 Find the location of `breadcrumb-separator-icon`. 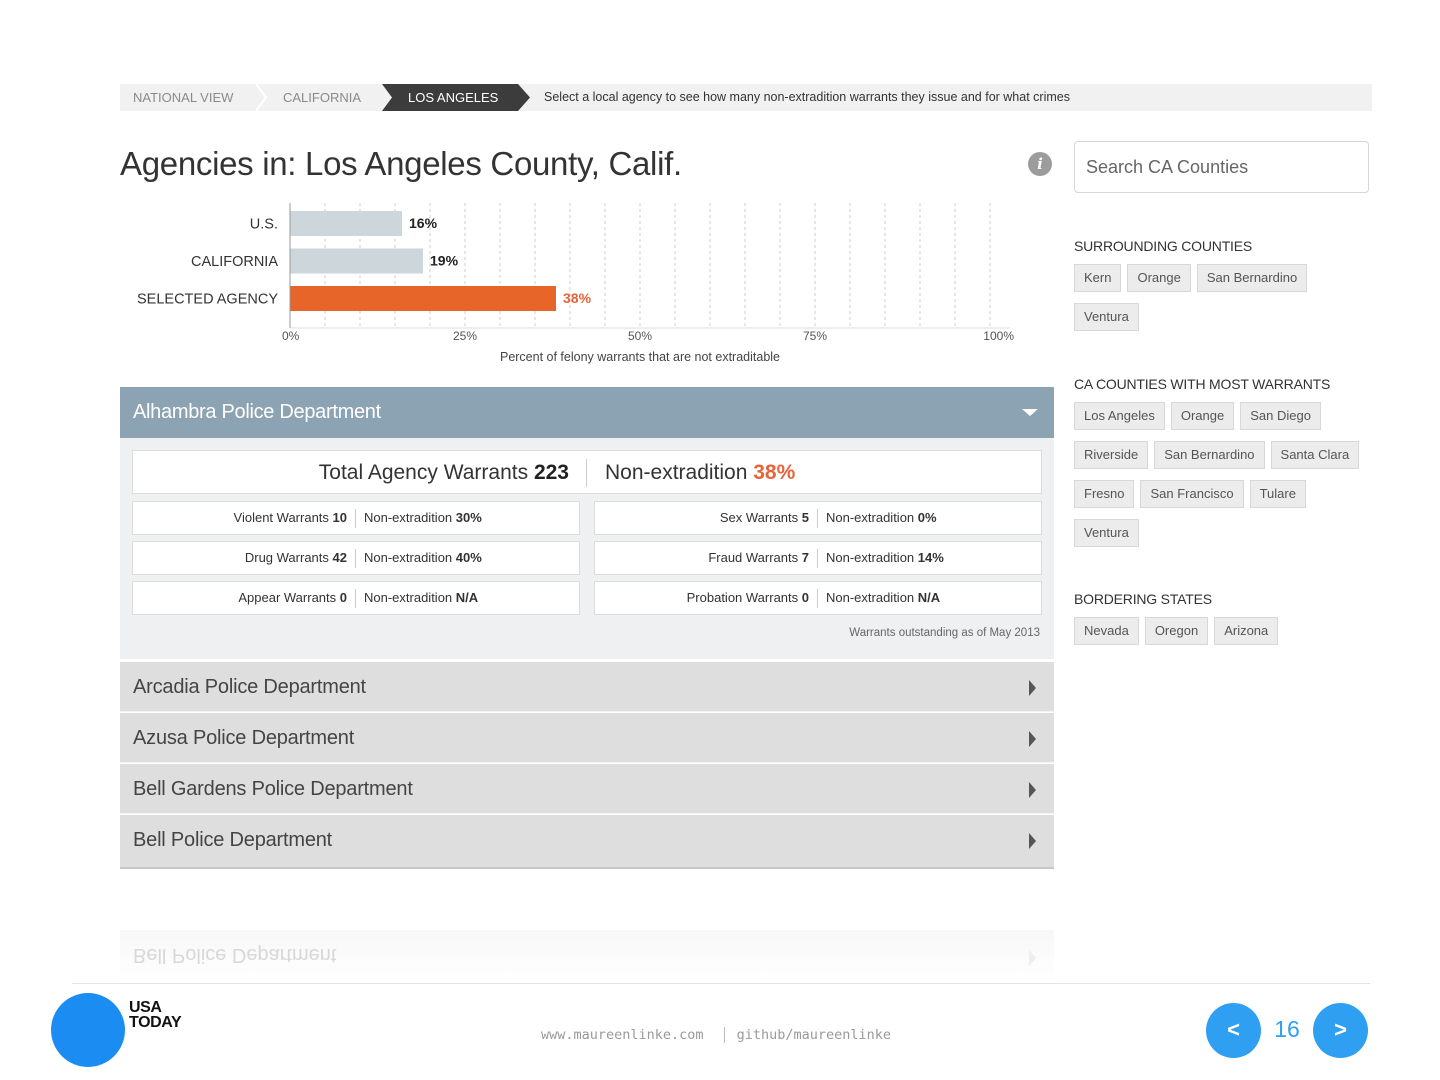

breadcrumb-separator-icon is located at coordinates (261, 97).